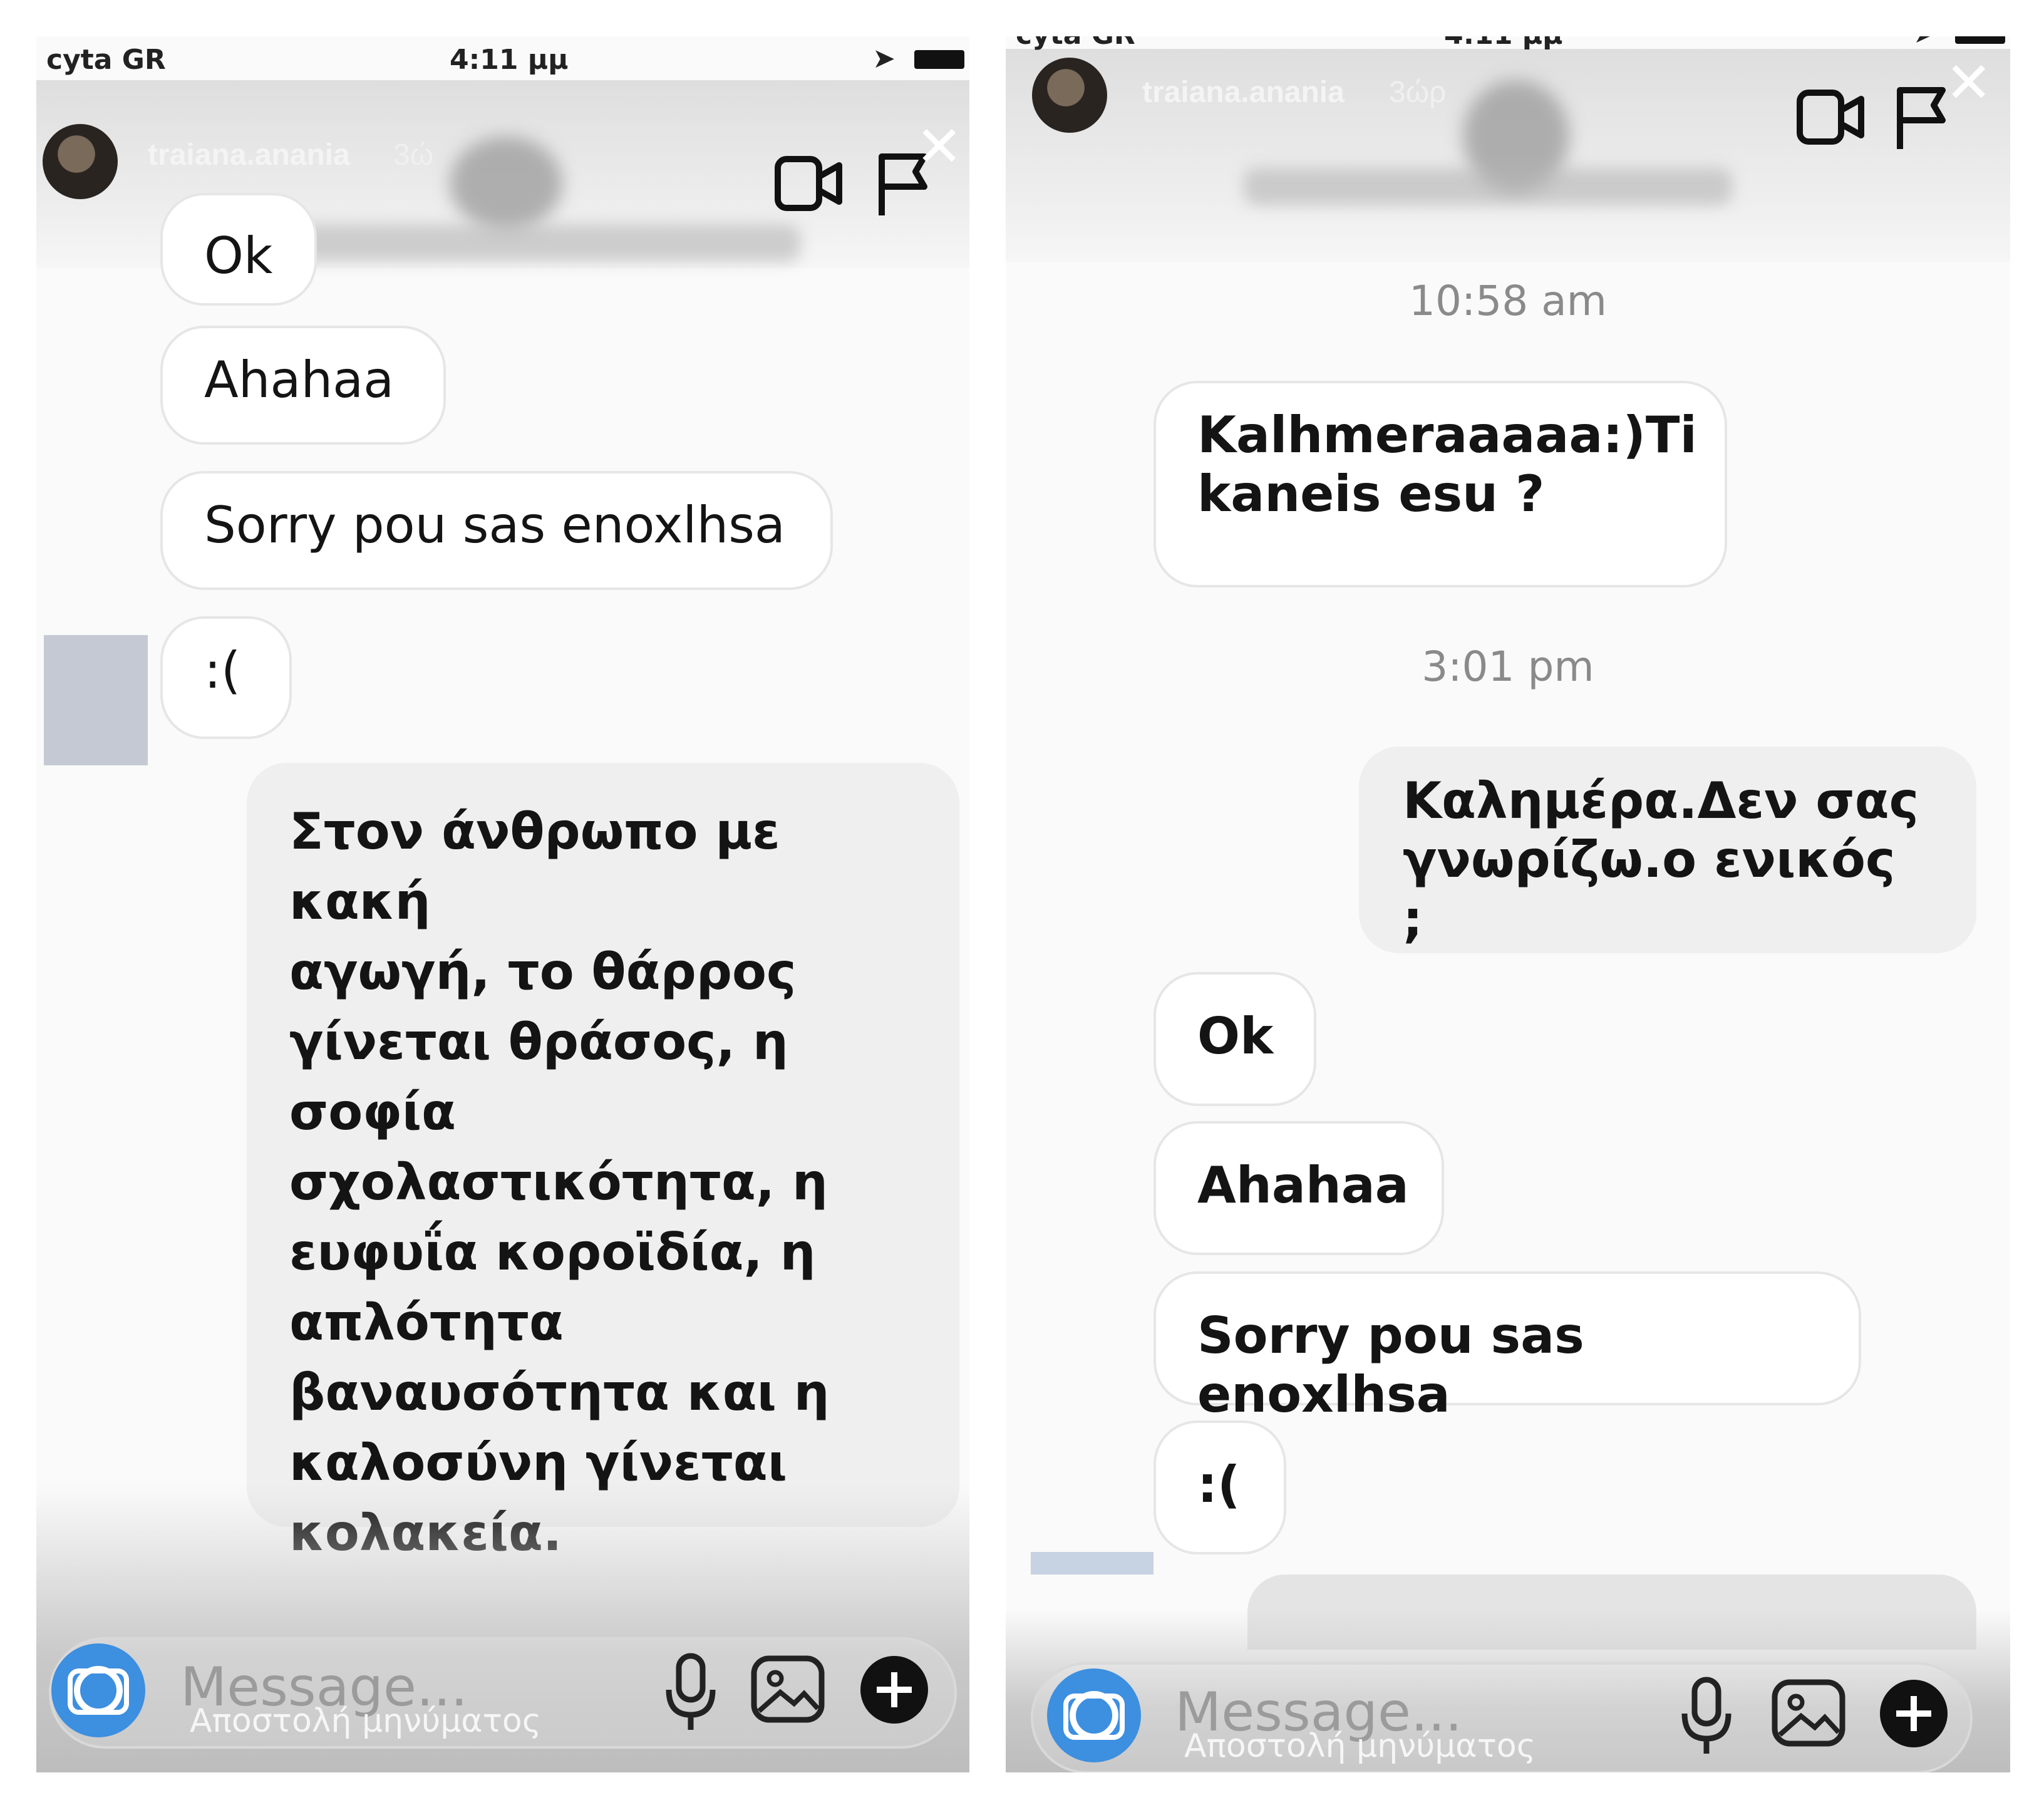 The height and width of the screenshot is (1805, 2044). I want to click on message-sent: Καλημέρα.Δεν σας γνωρίζω.ο ενικός ;, so click(1667, 850).